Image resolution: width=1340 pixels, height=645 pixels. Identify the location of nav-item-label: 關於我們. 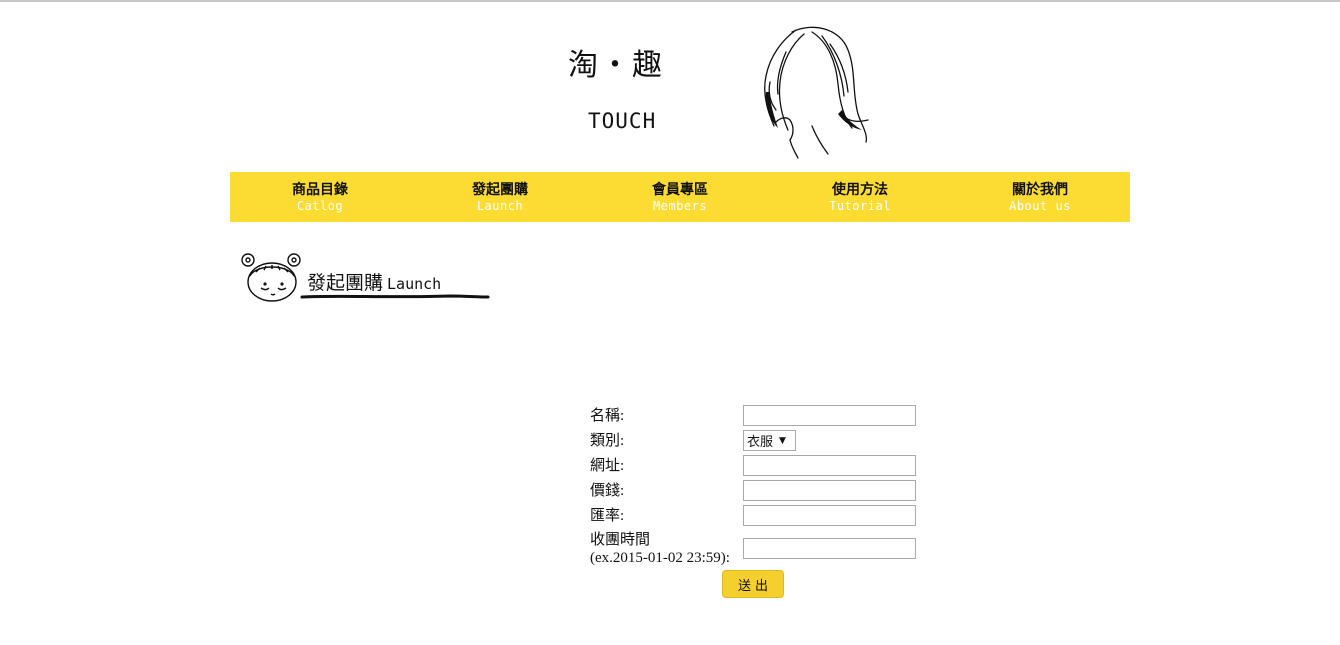
(1040, 189).